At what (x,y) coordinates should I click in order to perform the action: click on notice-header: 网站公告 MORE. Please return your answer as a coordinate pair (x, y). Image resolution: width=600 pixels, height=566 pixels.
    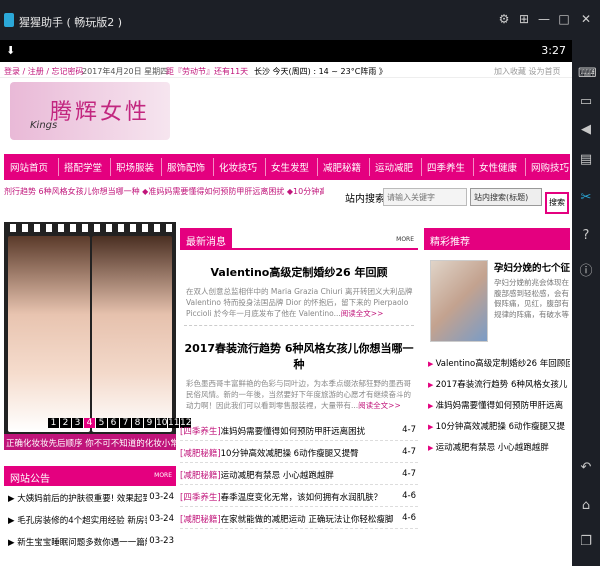
    Looking at the image, I should click on (90, 476).